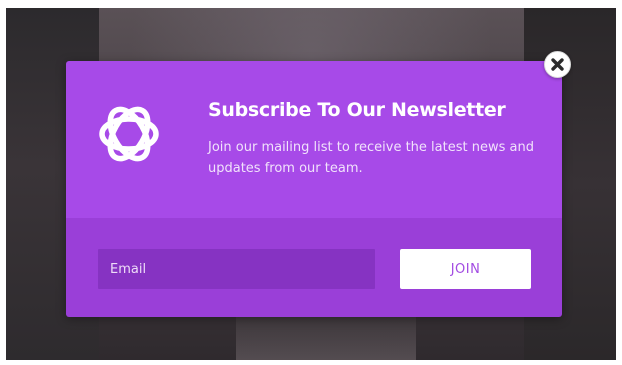  I want to click on join-button: JOIN, so click(465, 269).